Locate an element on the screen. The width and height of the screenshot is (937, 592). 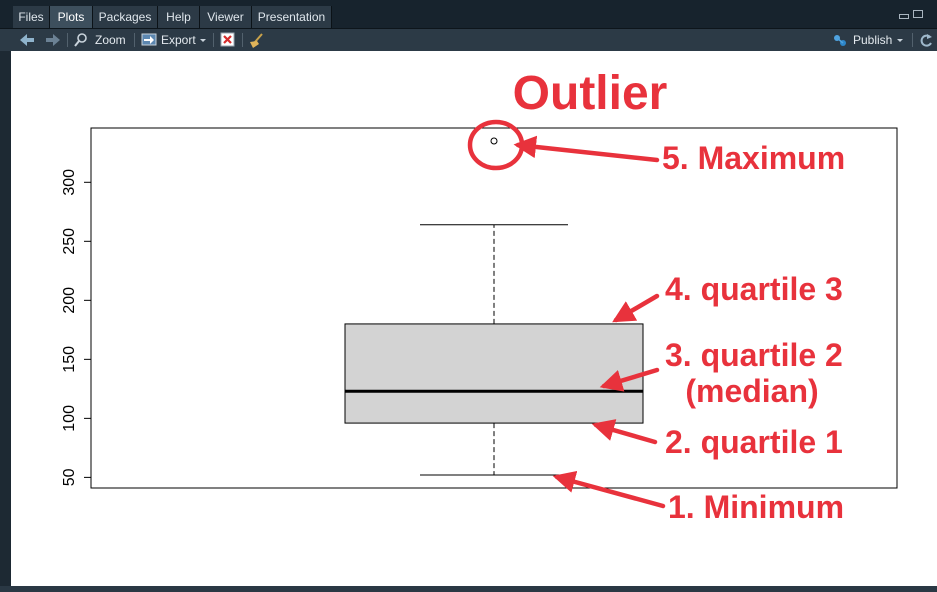
quartile1-arrow is located at coordinates (624, 432).